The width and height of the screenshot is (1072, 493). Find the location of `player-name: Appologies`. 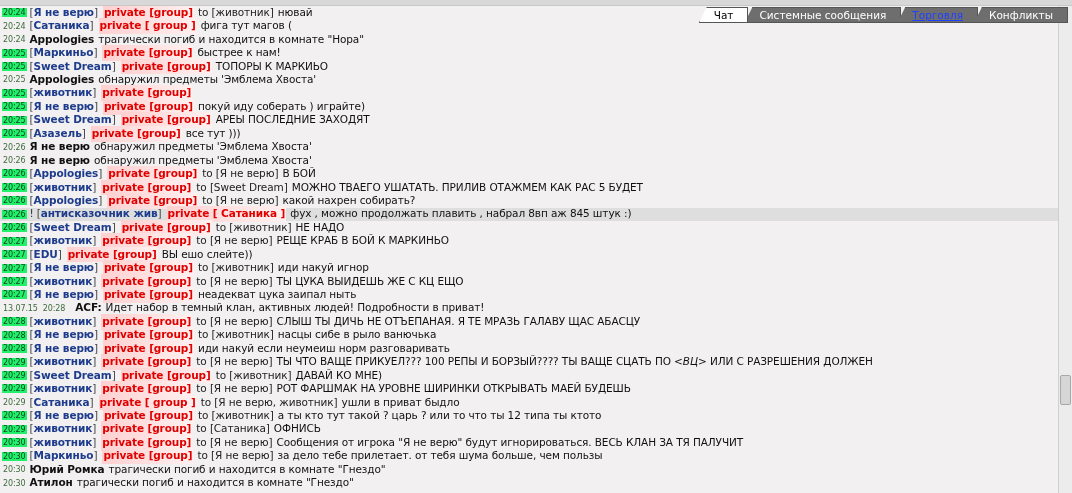

player-name: Appologies is located at coordinates (62, 80).